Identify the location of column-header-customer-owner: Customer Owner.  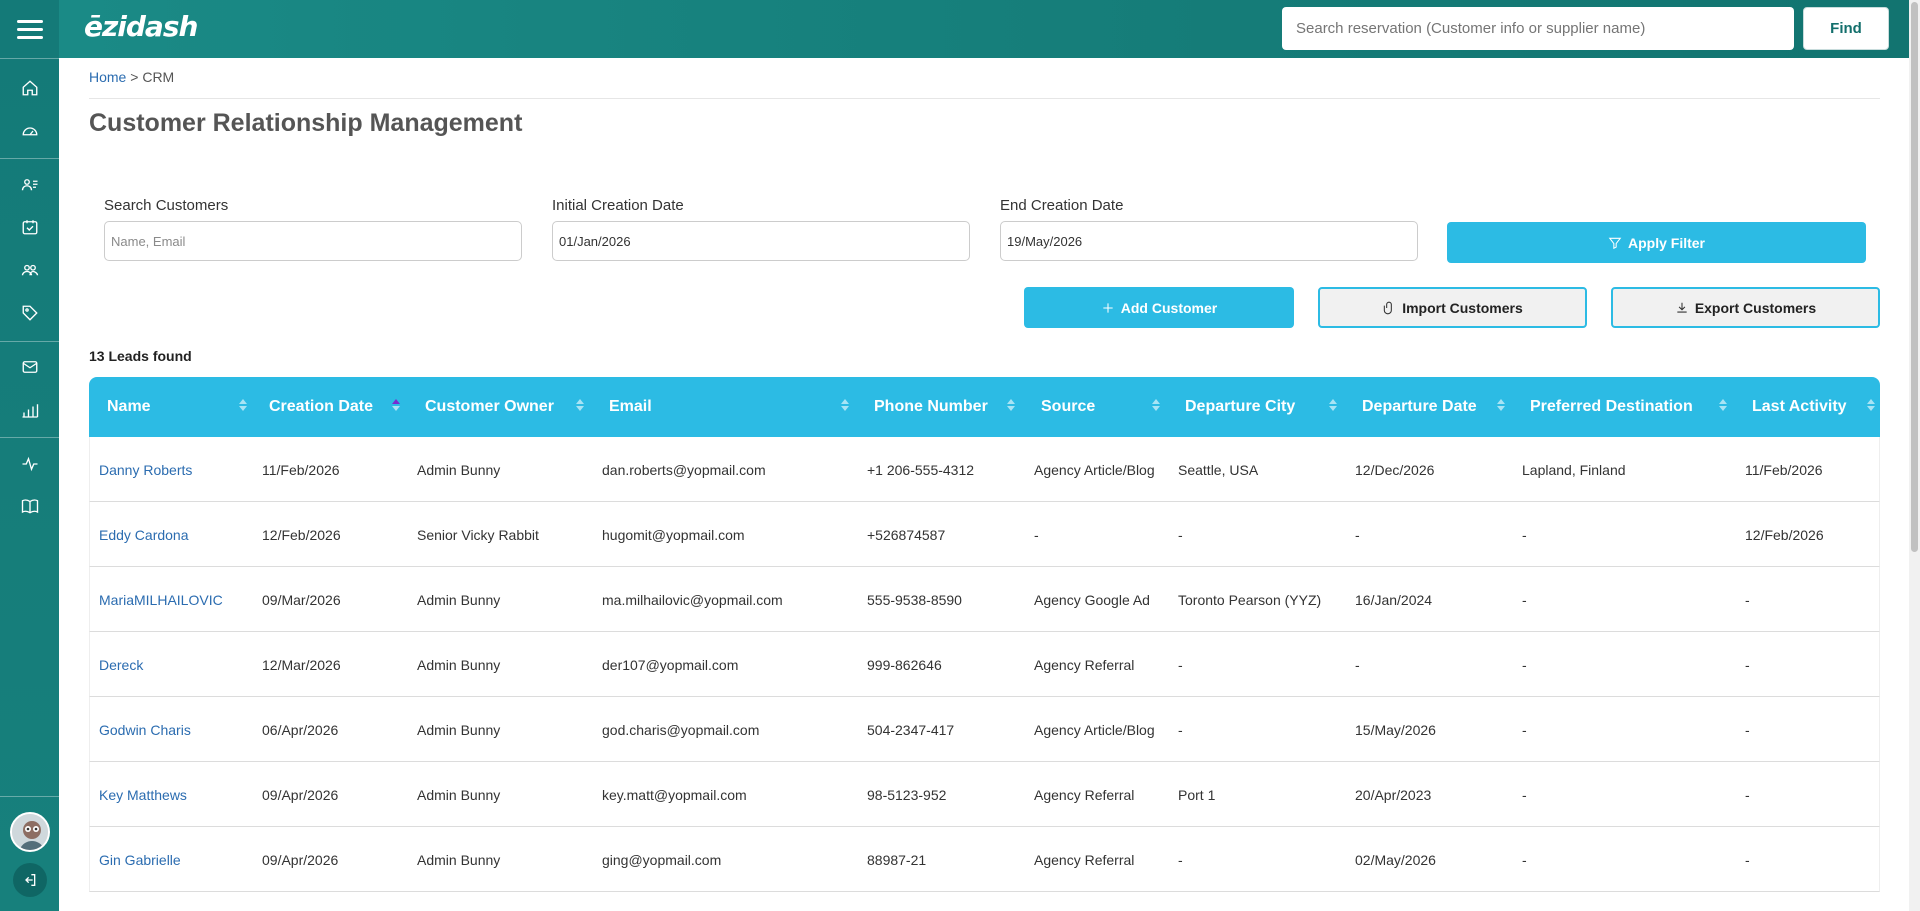
(489, 407).